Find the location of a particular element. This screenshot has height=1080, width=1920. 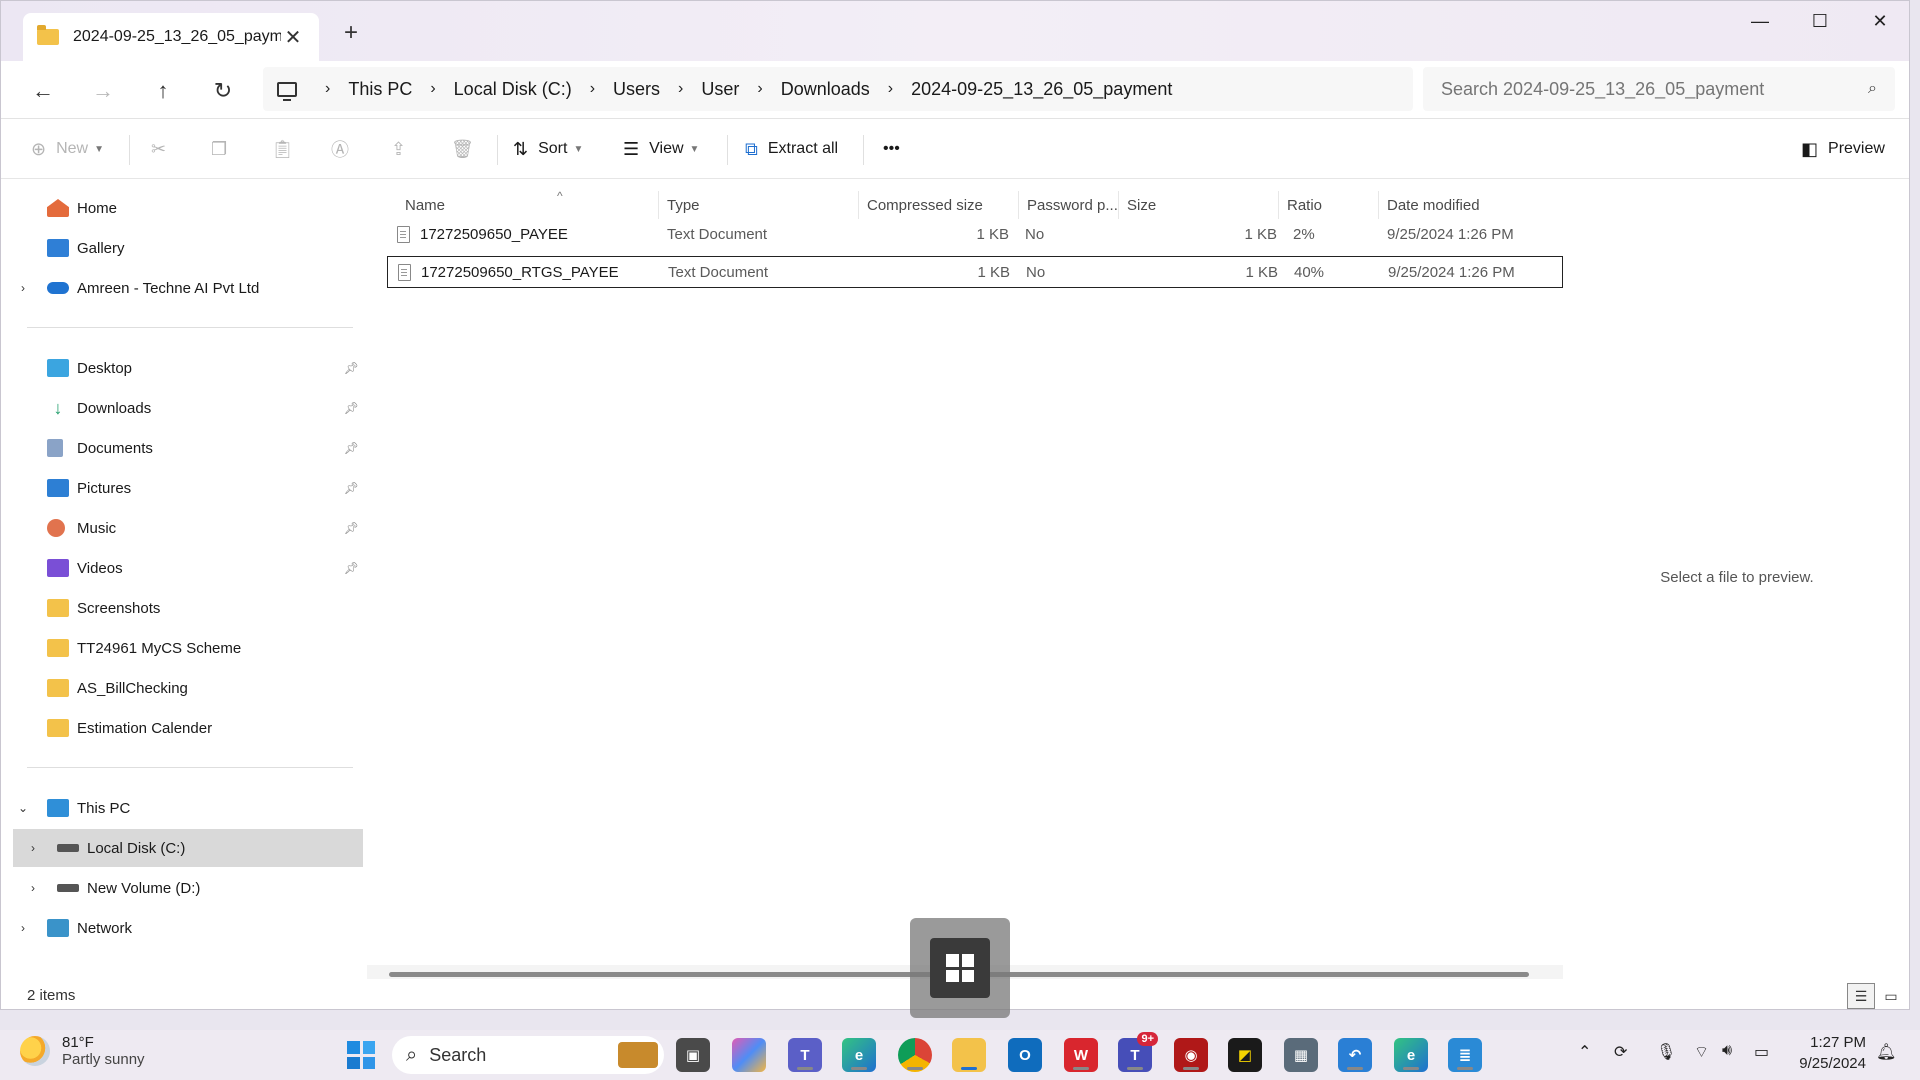

sidebar-item-documents: Documents 📌︎ is located at coordinates (188, 448).